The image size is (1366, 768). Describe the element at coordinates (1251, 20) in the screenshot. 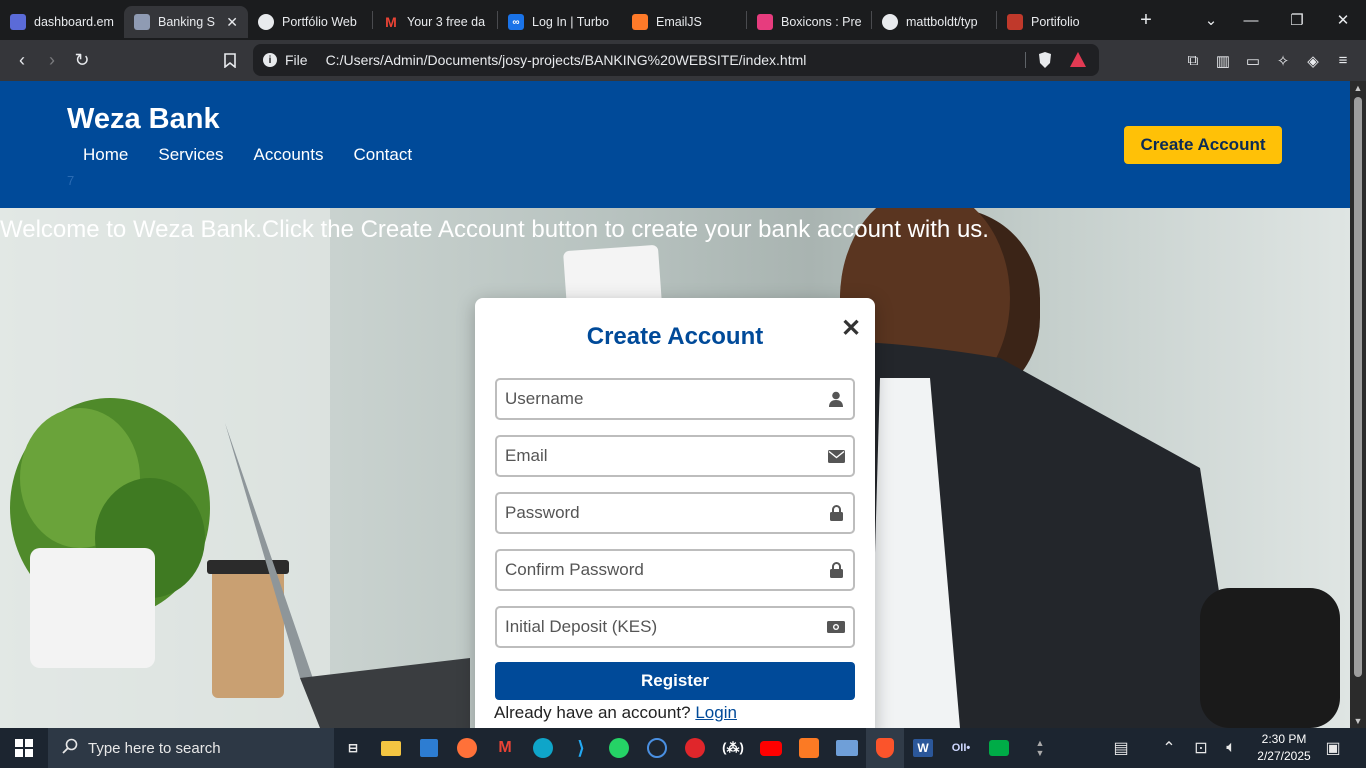

I see `minimize-button: —` at that location.